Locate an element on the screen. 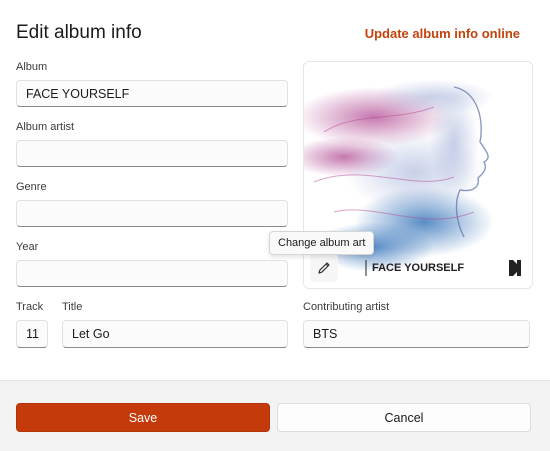  cancel-button: Cancel is located at coordinates (404, 417).